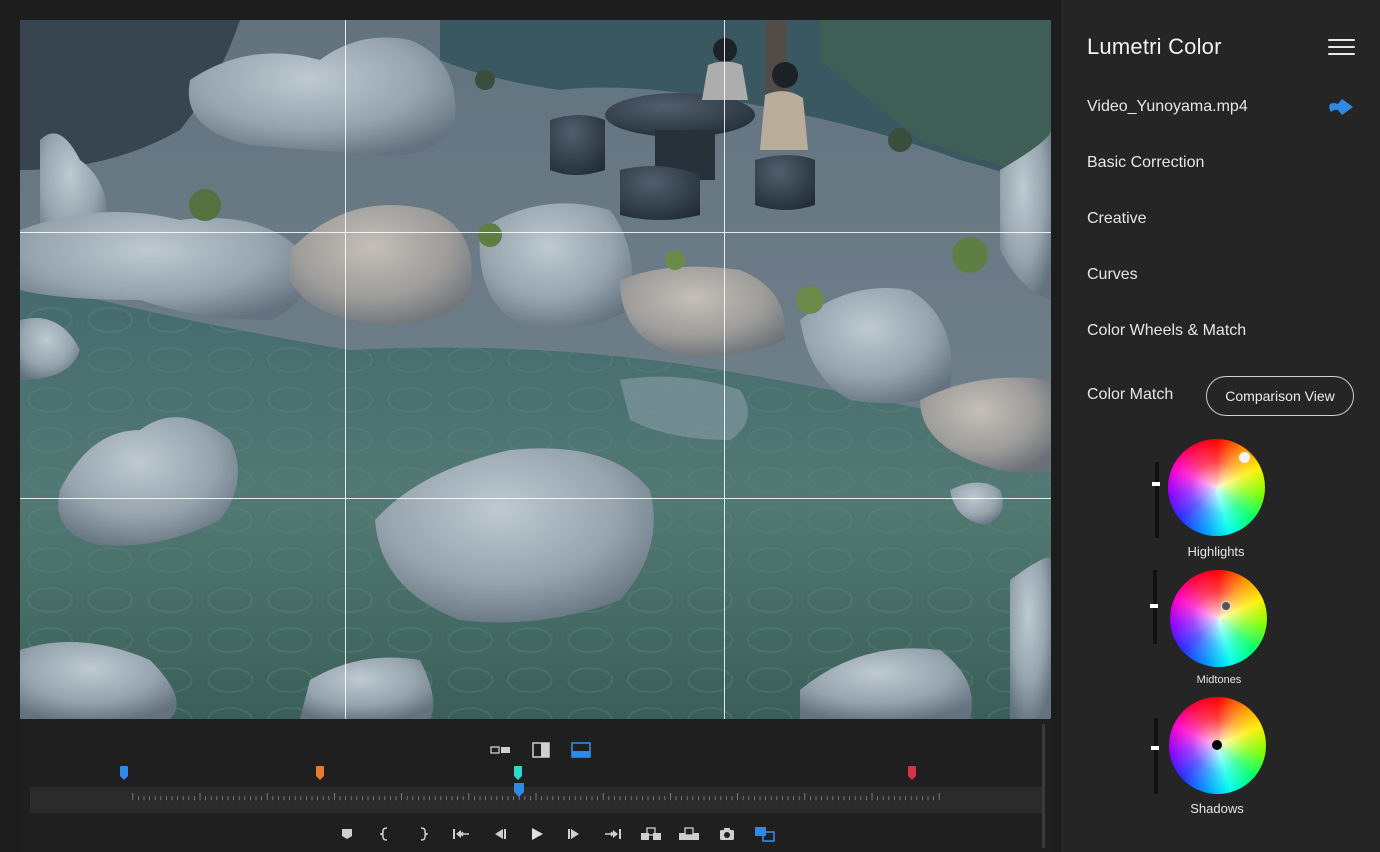 This screenshot has width=1380, height=852. I want to click on grid-line-h2, so click(535, 498).